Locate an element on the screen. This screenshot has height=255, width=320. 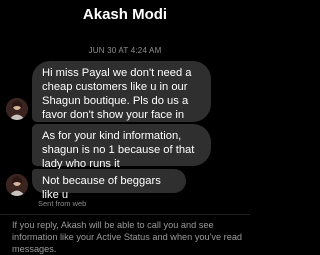
sent-status: Sent from web is located at coordinates (62, 203).